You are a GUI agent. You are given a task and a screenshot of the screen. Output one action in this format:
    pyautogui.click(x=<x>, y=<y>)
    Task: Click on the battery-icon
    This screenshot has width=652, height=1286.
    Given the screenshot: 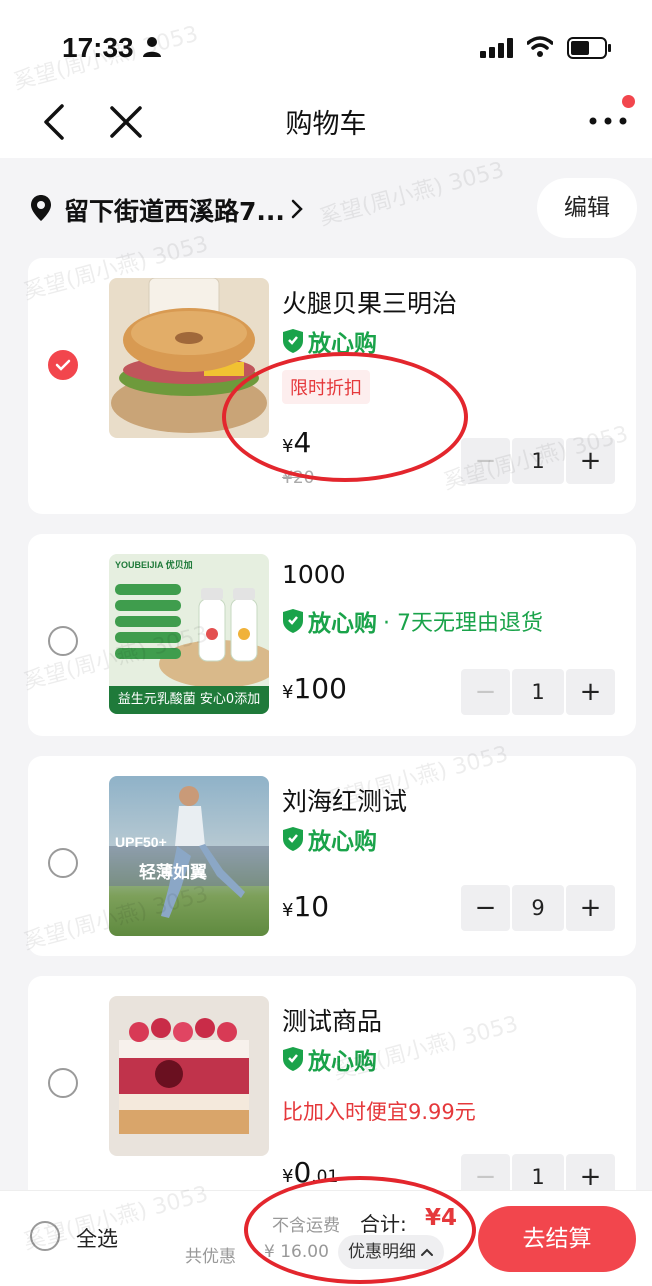 What is the action you would take?
    pyautogui.click(x=589, y=48)
    